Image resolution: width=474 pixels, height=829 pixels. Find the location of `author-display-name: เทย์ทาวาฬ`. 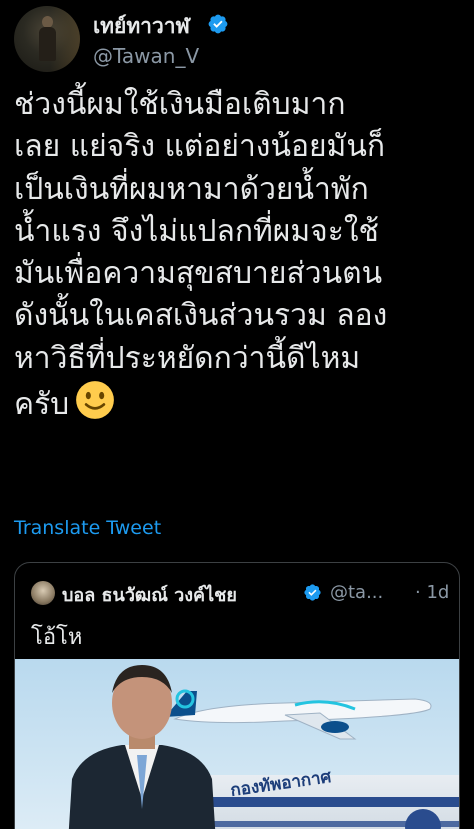

author-display-name: เทย์ทาวาฬ is located at coordinates (141, 26).